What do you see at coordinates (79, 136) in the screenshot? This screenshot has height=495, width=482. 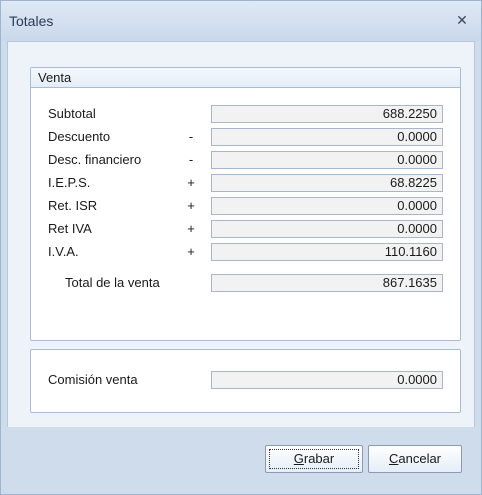 I see `descuento-label: Descuento` at bounding box center [79, 136].